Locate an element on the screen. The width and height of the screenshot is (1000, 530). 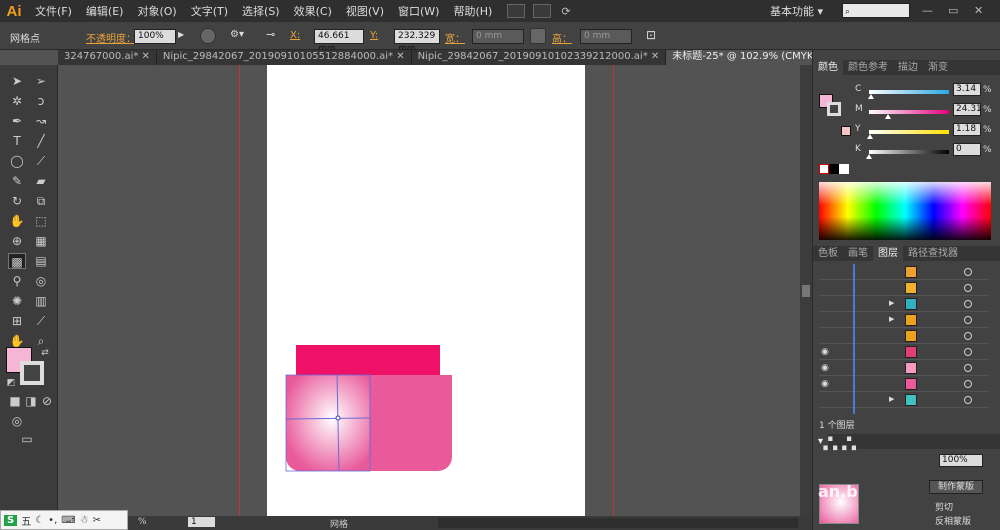
transparency-opacity-field: 100% is located at coordinates (961, 460).